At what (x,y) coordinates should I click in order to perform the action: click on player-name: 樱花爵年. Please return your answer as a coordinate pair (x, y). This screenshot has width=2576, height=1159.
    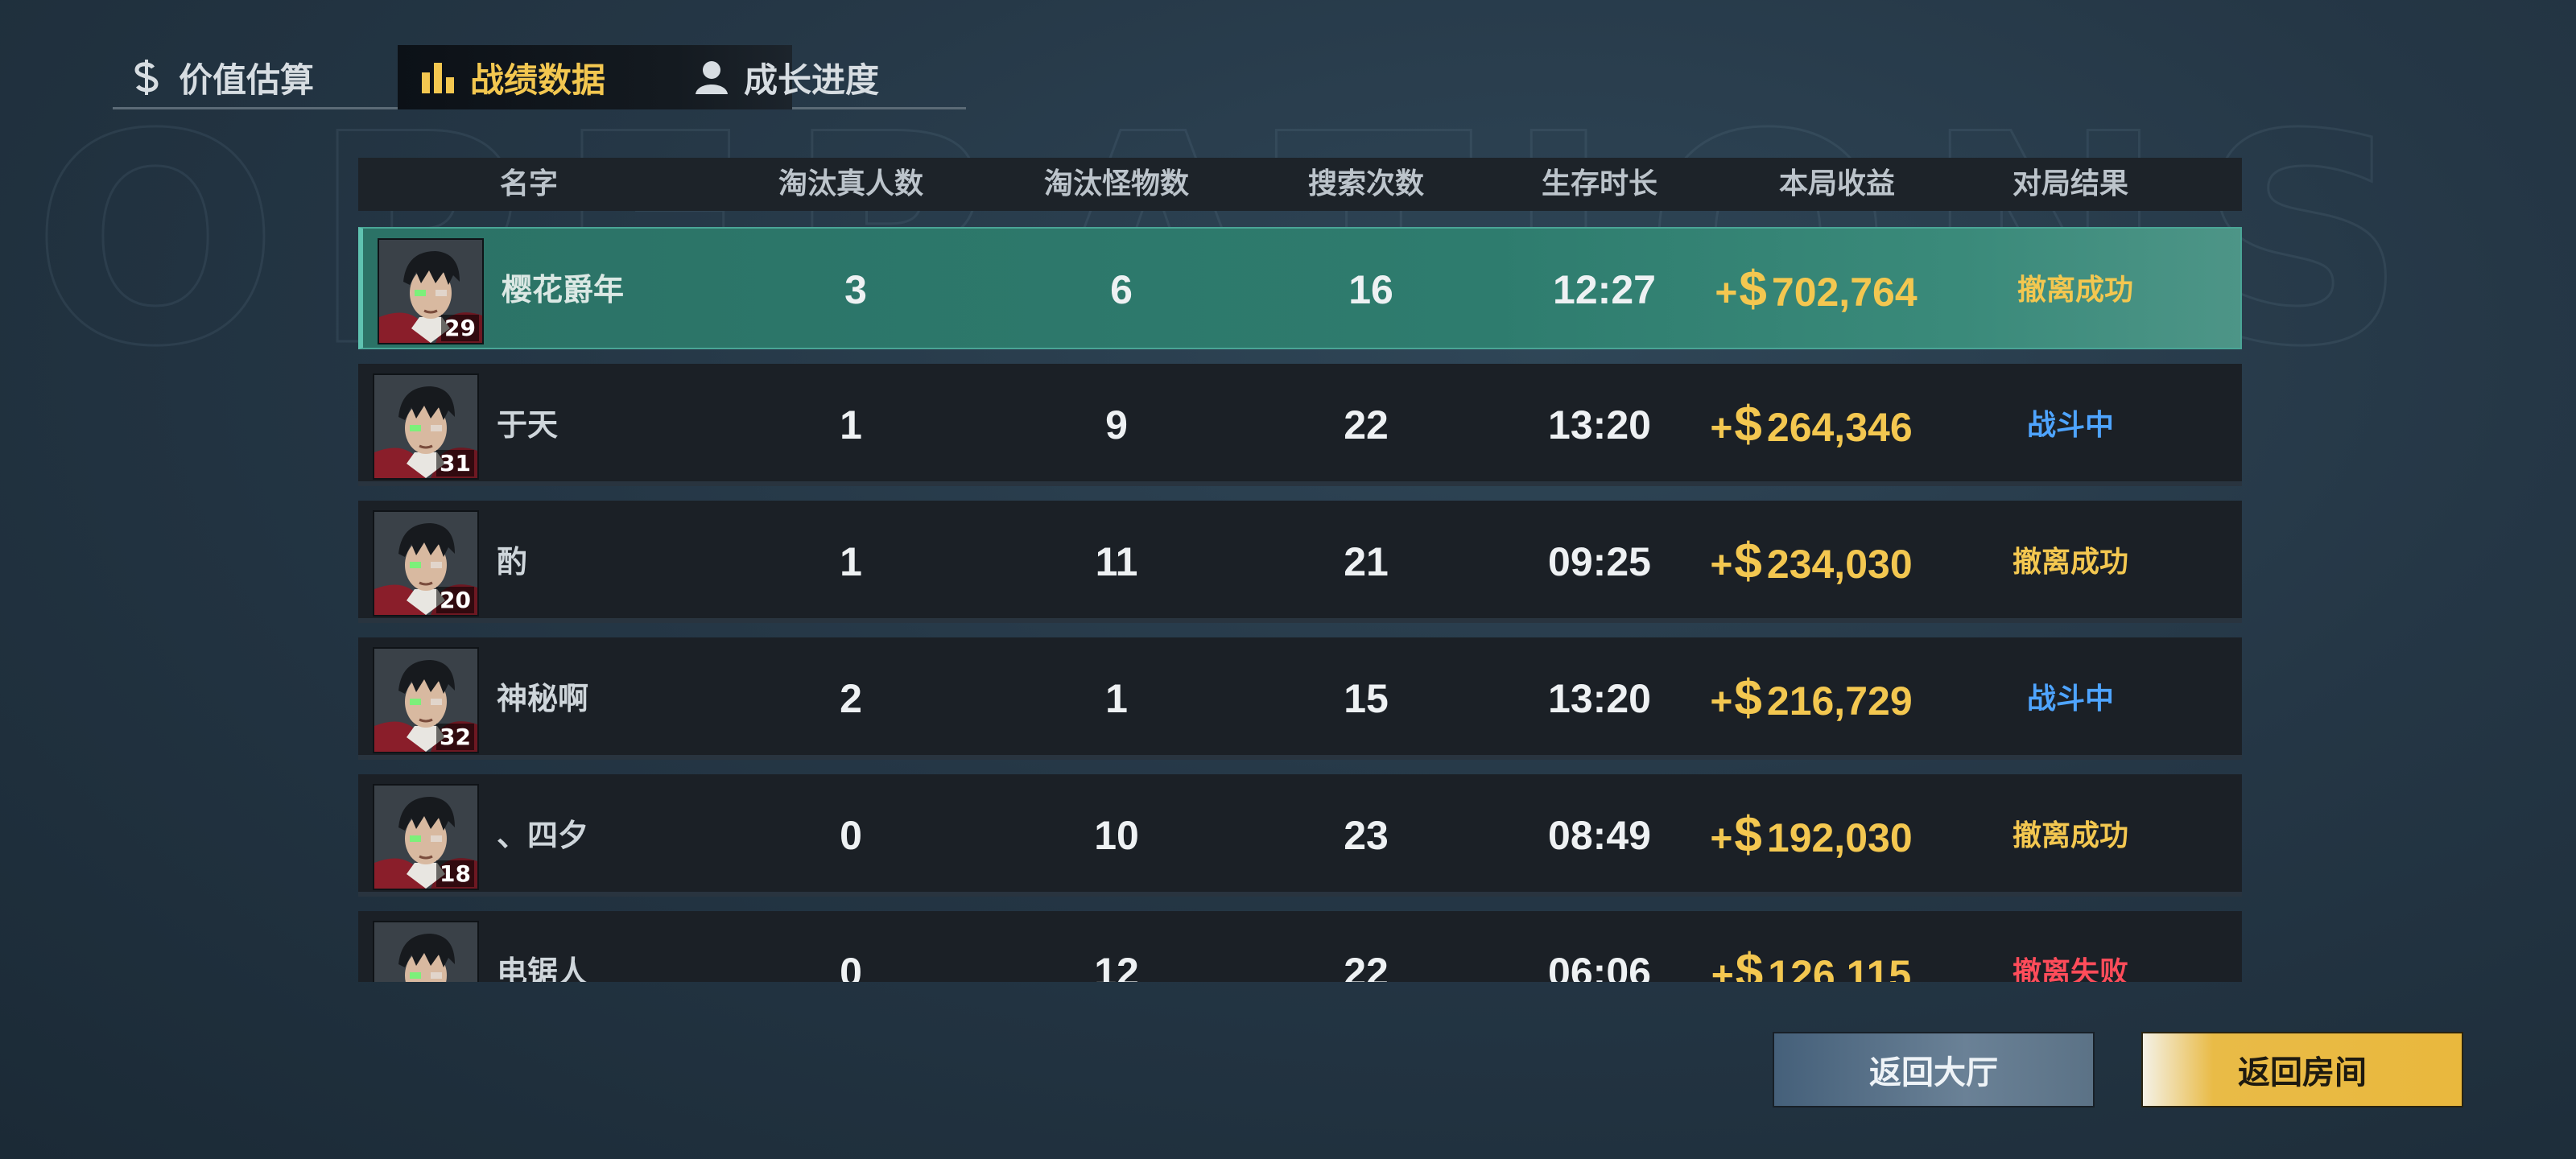
    Looking at the image, I should click on (563, 289).